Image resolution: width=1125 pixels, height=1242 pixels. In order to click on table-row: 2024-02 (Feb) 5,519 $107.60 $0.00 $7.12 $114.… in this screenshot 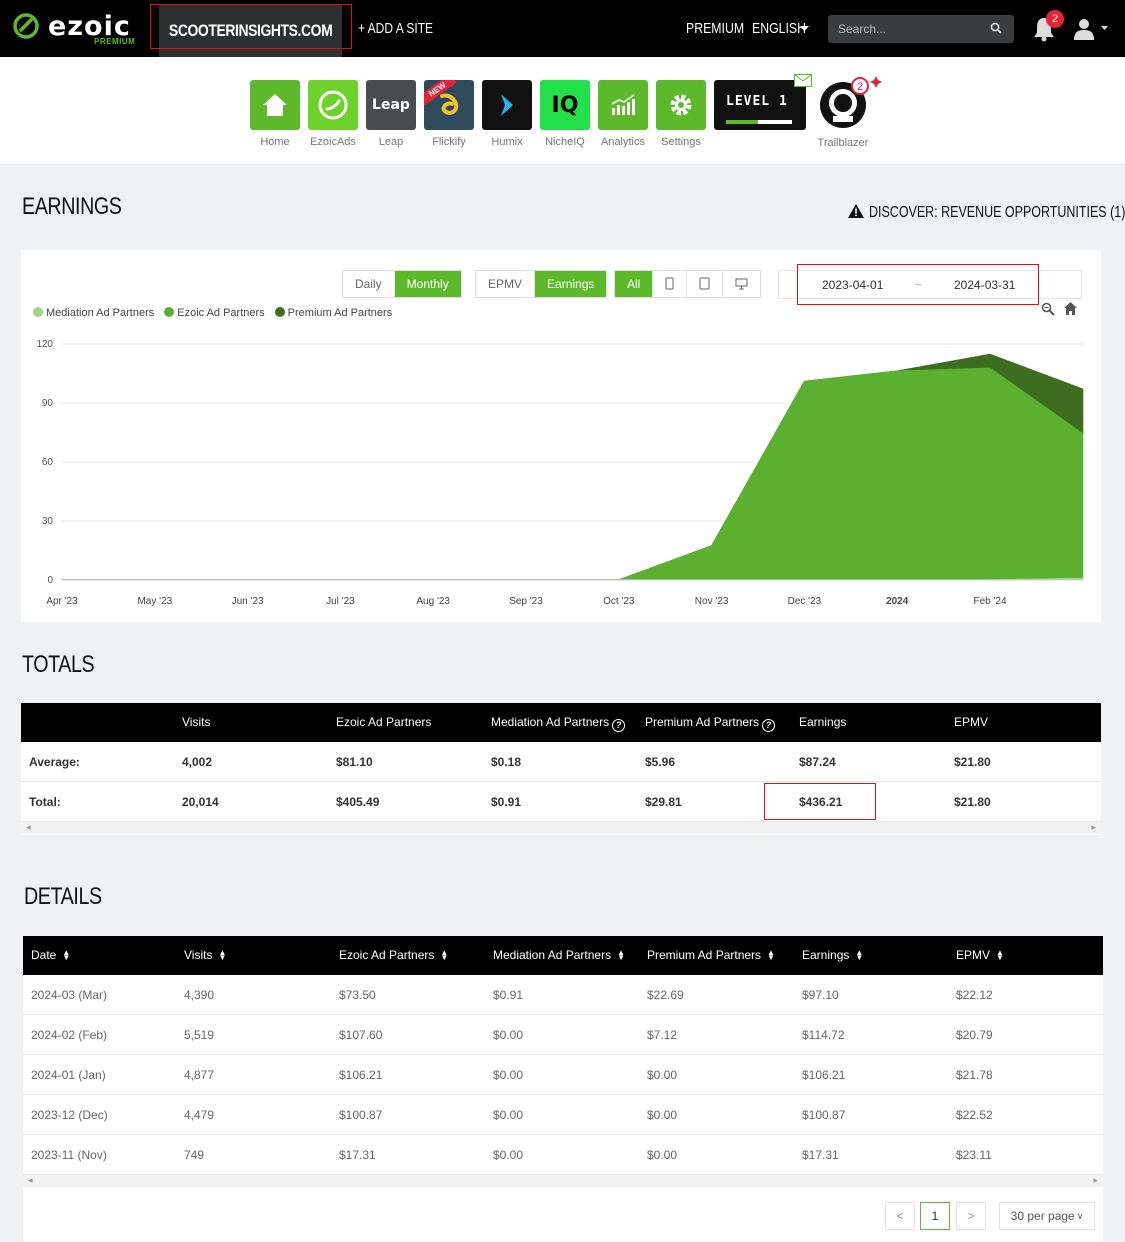, I will do `click(563, 1035)`.